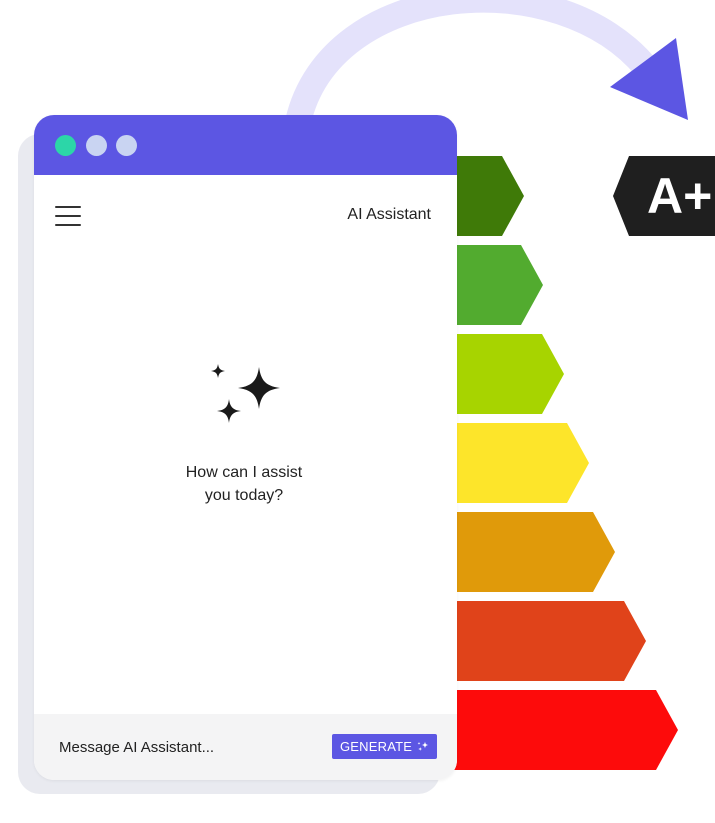 The image size is (715, 823). What do you see at coordinates (69, 218) in the screenshot?
I see `hamburger-menu-icon` at bounding box center [69, 218].